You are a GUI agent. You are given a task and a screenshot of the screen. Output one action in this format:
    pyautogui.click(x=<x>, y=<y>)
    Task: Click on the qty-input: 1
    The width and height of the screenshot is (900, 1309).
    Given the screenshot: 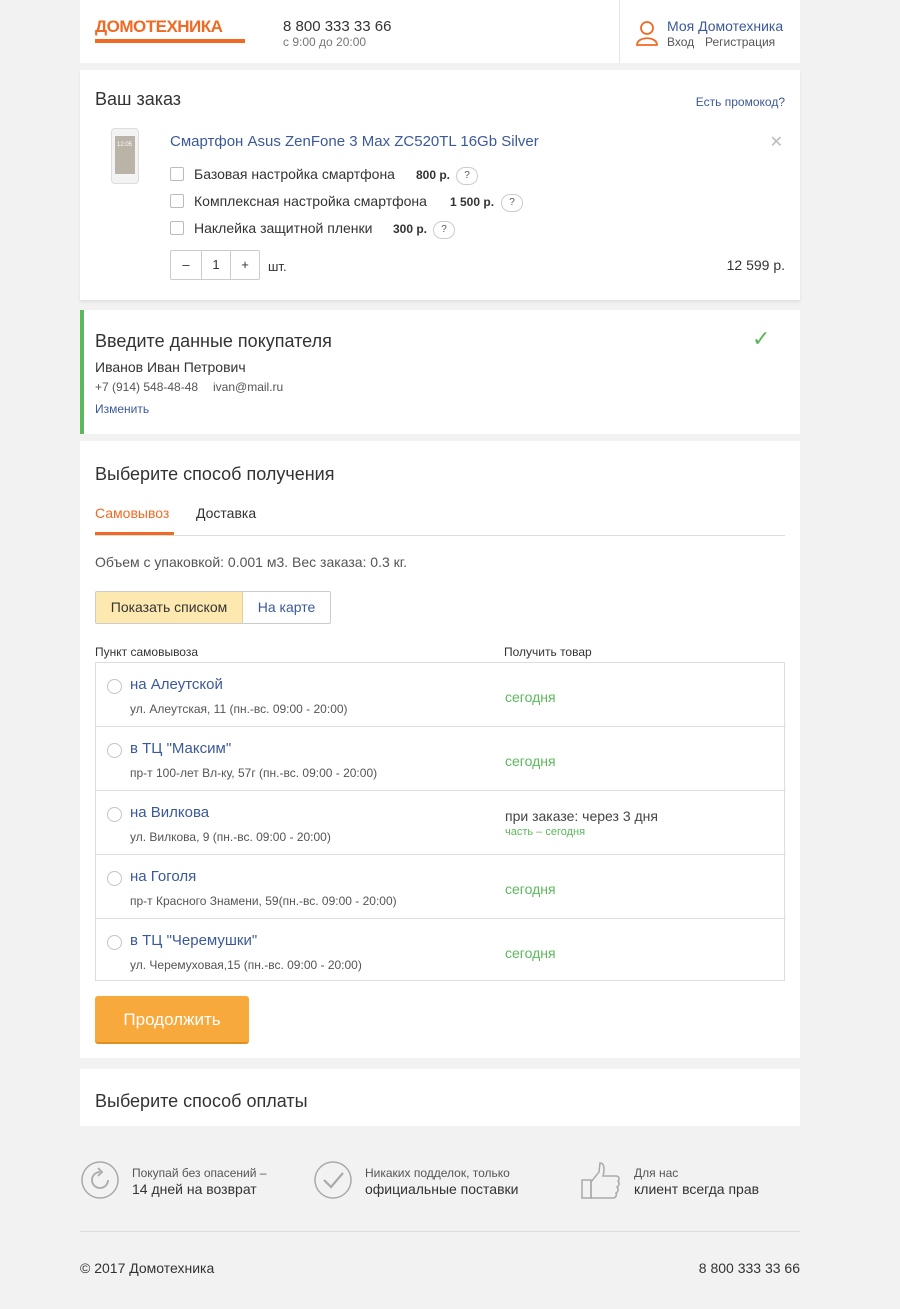 What is the action you would take?
    pyautogui.click(x=216, y=265)
    